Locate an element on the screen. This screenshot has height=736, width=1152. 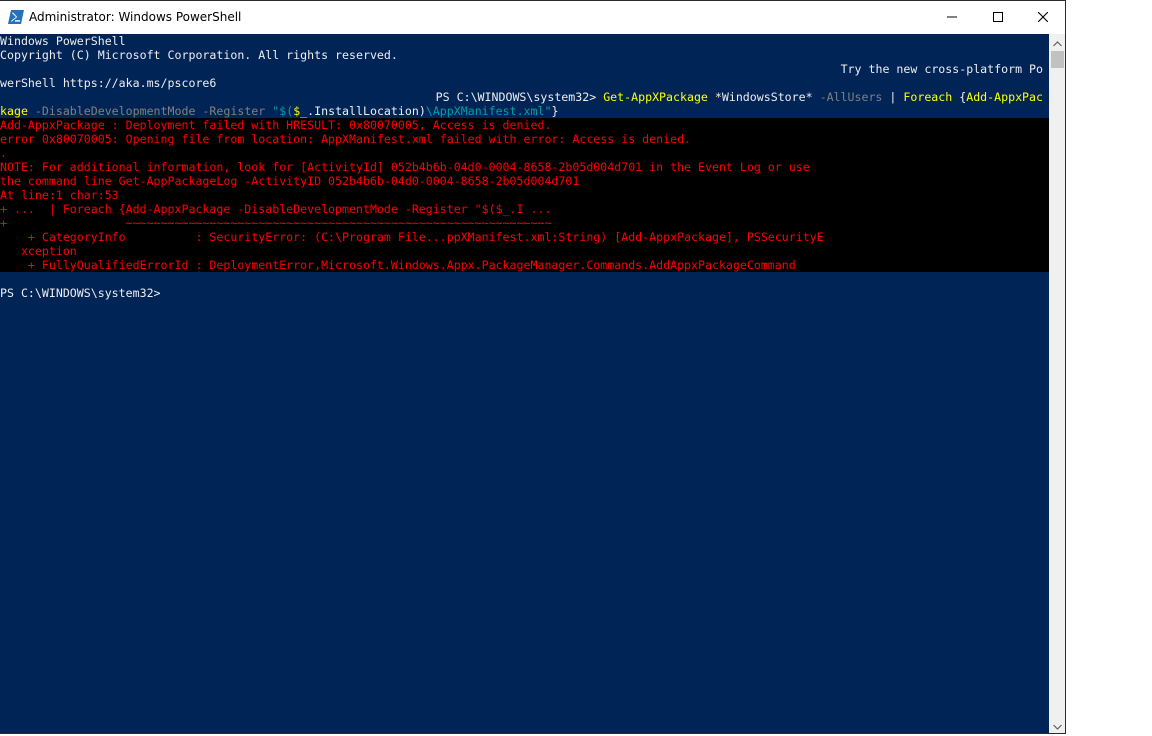
powershell-icon is located at coordinates (16, 17).